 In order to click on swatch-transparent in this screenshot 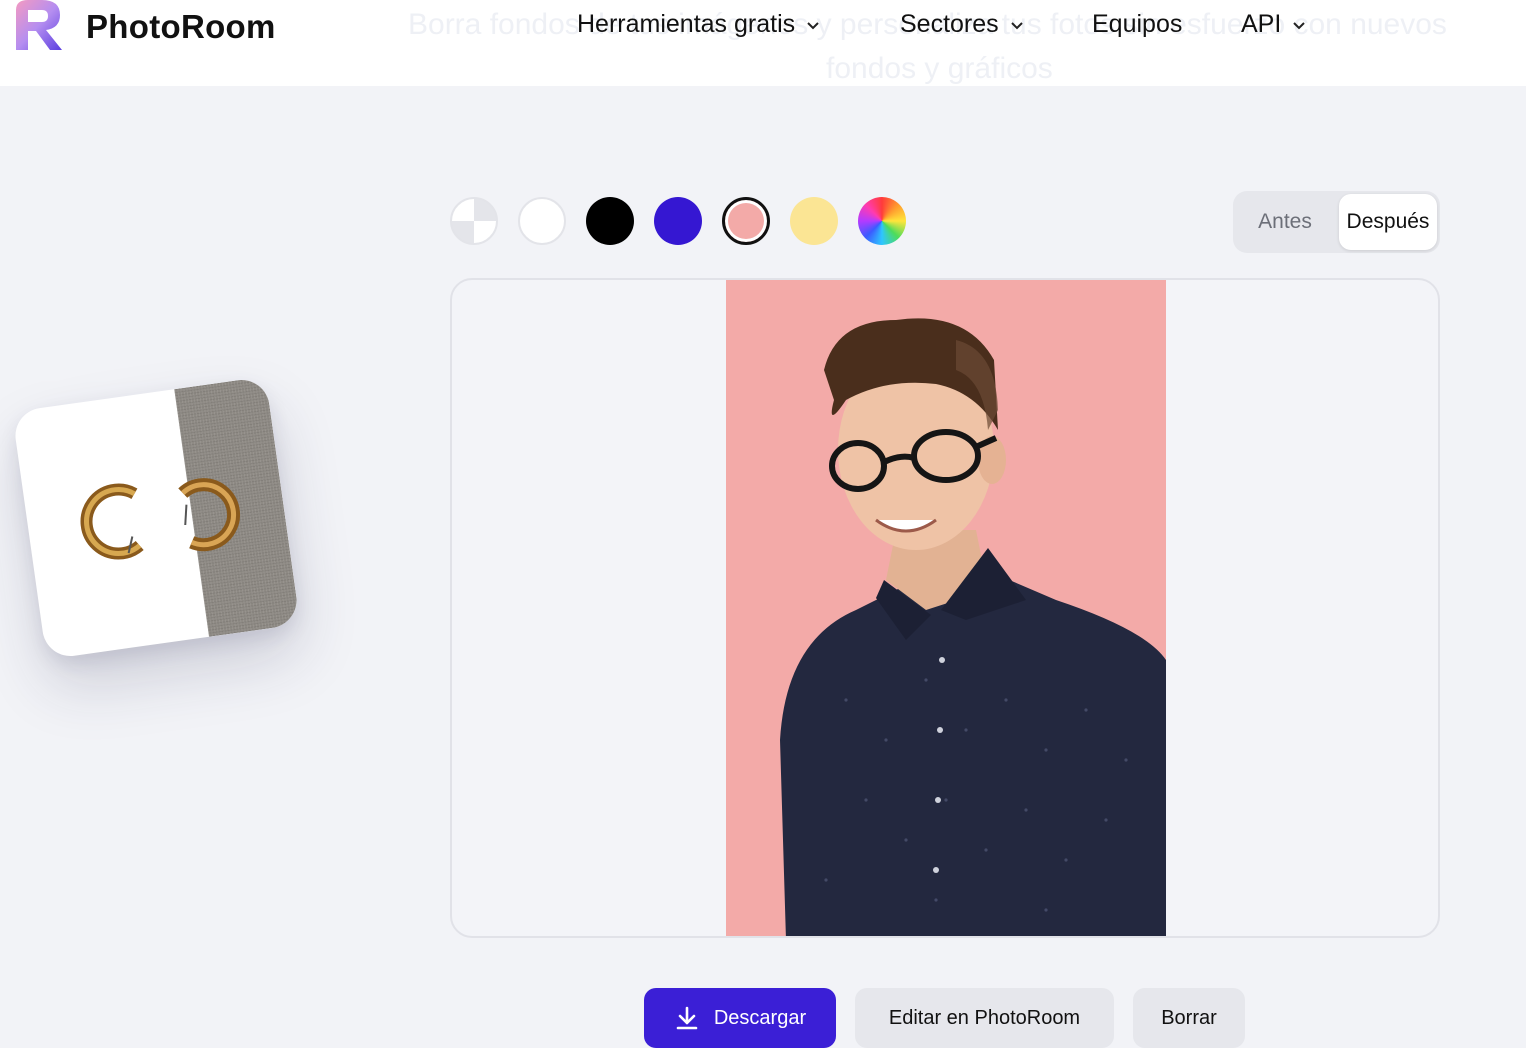, I will do `click(474, 221)`.